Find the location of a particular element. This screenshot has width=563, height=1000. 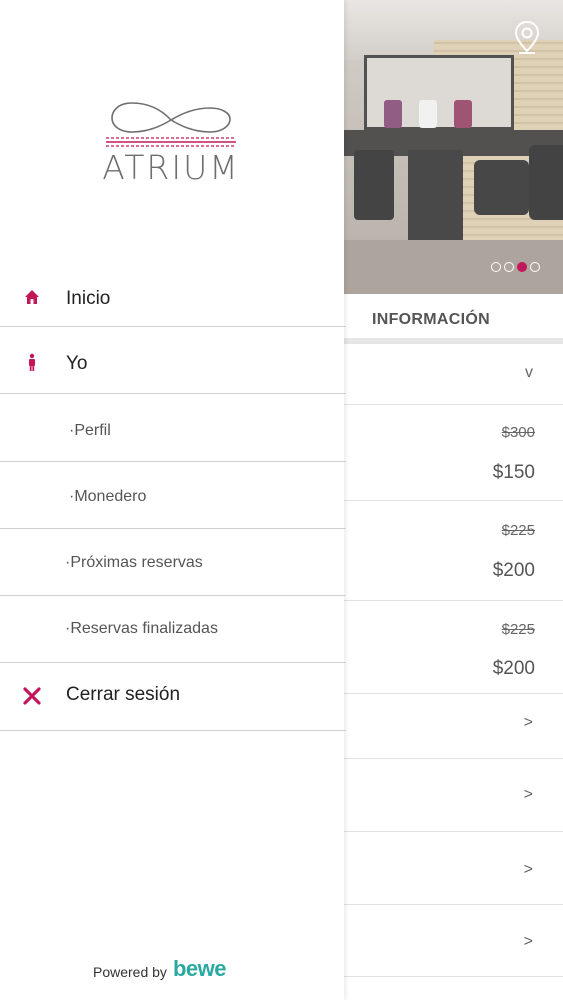

old-price: $300 is located at coordinates (518, 432).